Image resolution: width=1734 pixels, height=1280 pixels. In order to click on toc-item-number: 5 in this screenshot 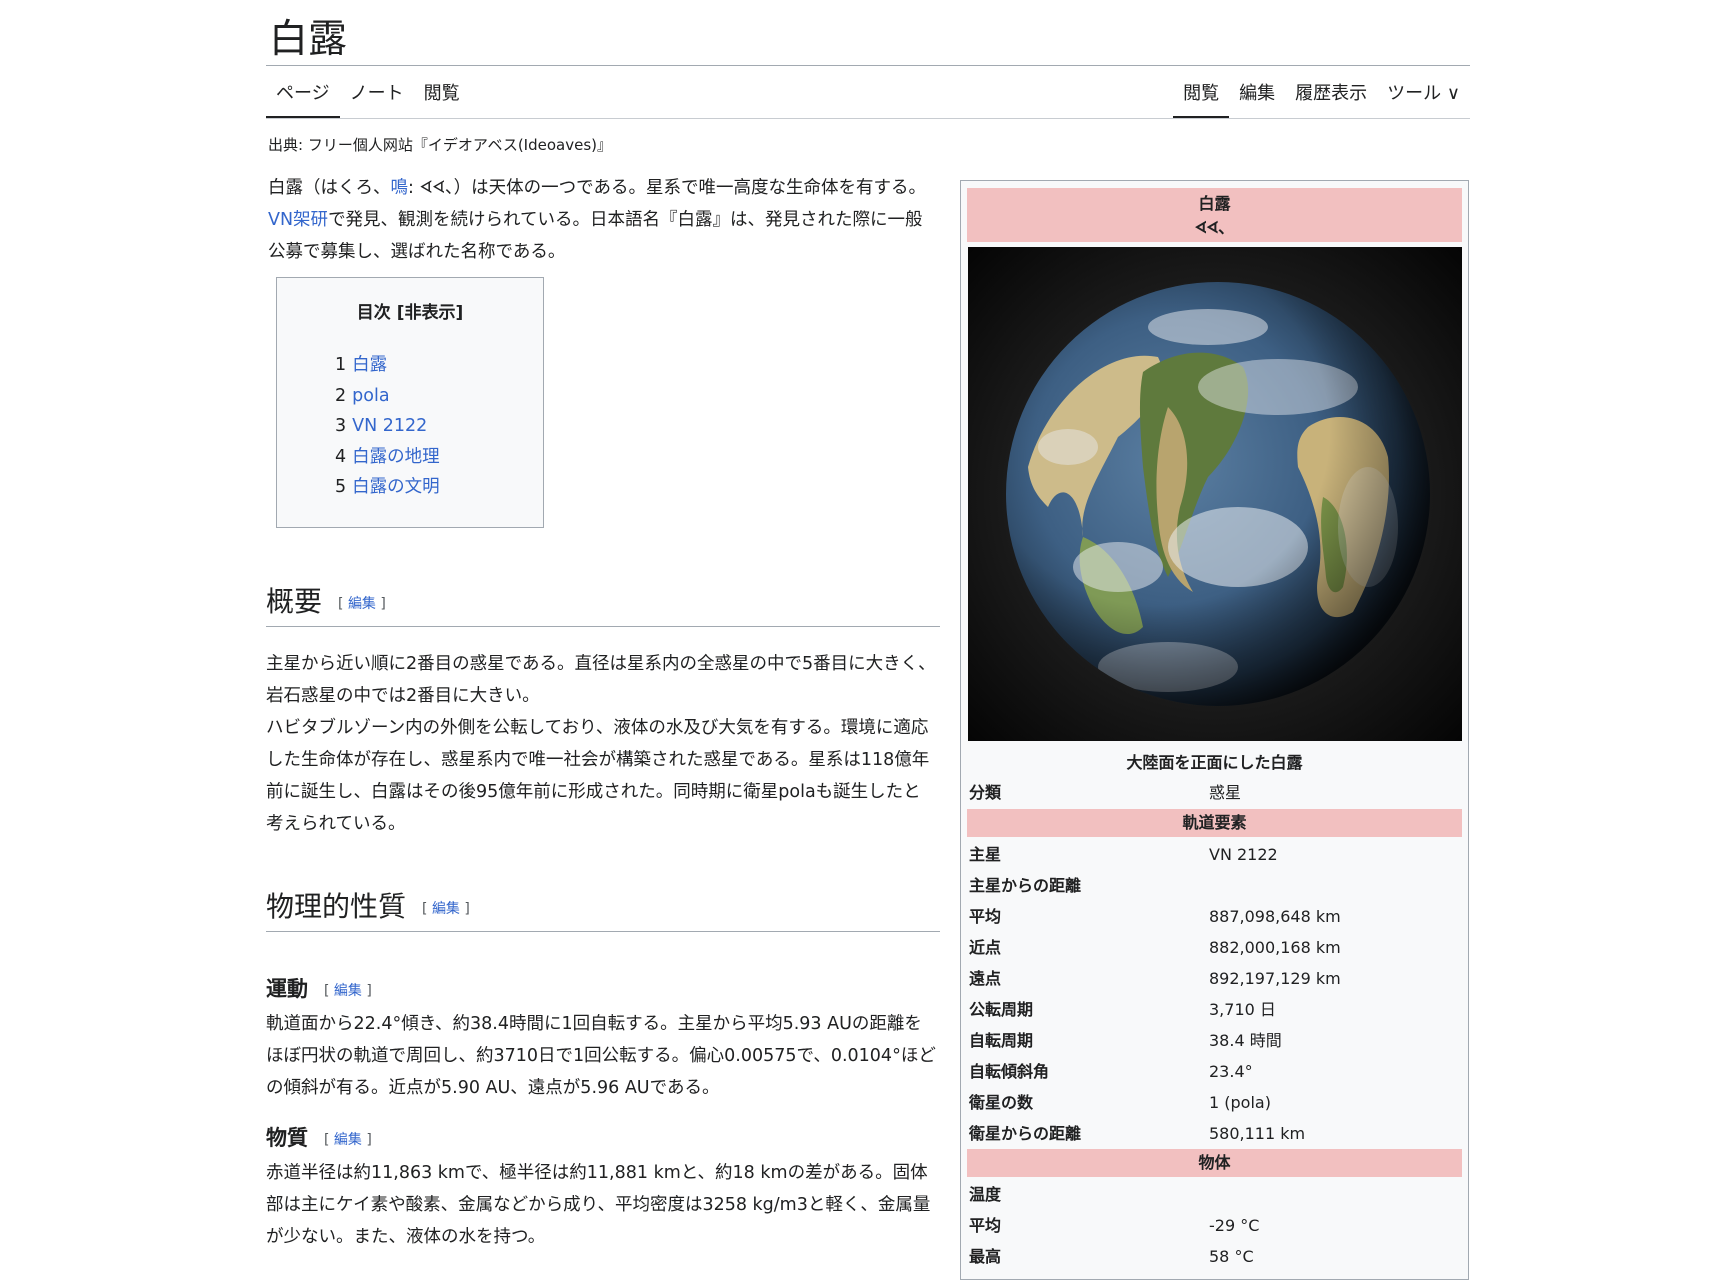, I will do `click(341, 487)`.